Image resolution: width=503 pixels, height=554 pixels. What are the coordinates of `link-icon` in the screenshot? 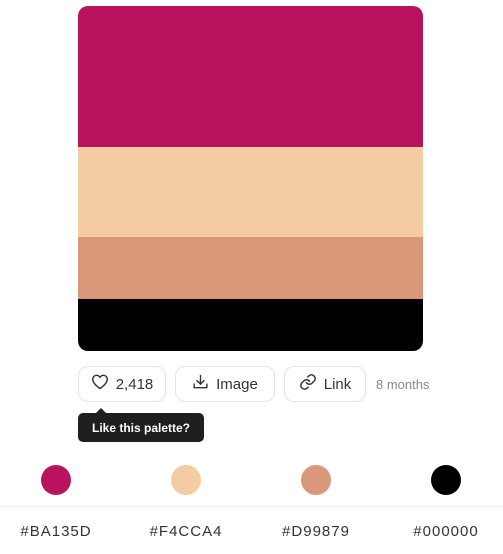 It's located at (311, 384).